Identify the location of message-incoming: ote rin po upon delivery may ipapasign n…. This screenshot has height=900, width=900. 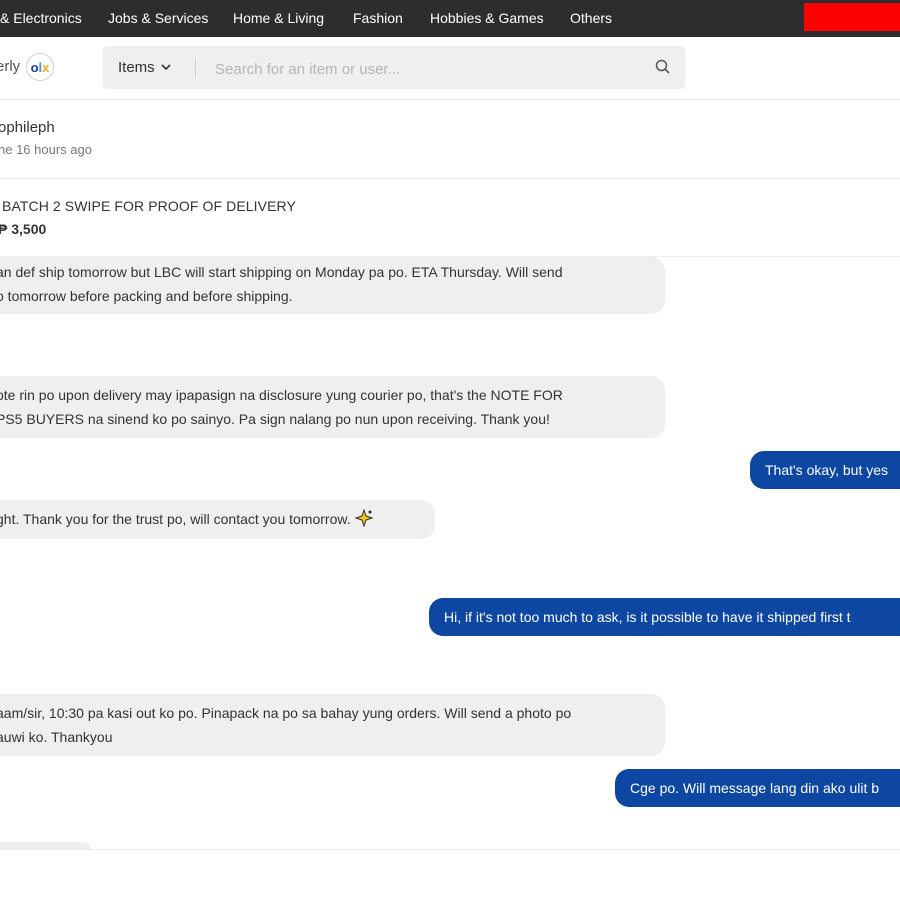
(332, 407).